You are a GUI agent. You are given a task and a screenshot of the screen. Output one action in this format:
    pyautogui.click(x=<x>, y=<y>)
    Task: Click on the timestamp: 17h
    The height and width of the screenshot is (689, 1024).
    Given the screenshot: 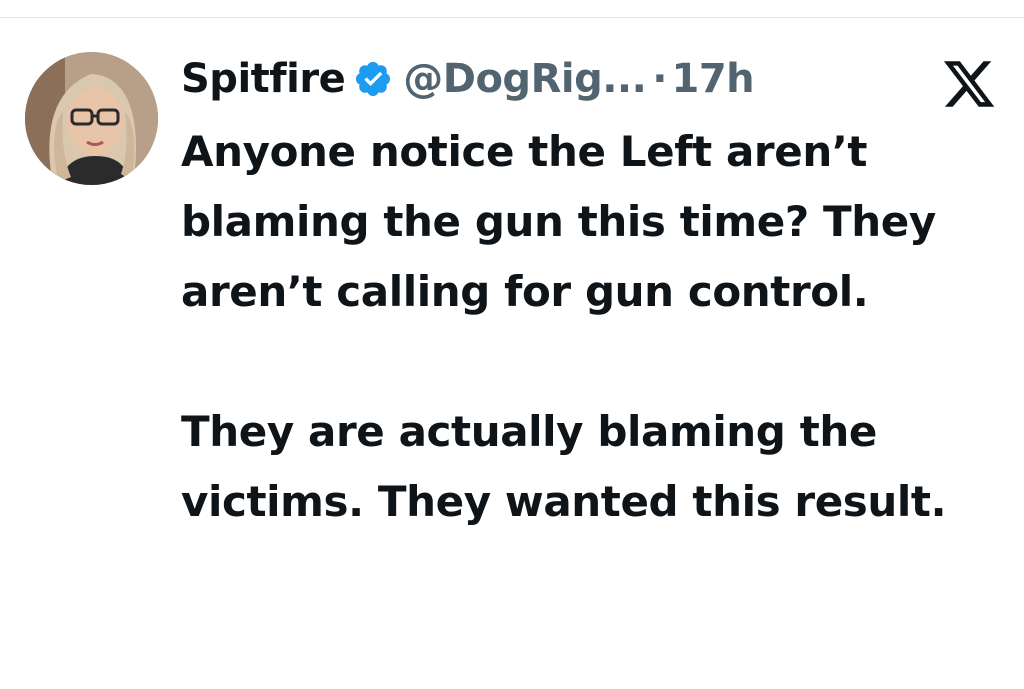 What is the action you would take?
    pyautogui.click(x=713, y=79)
    